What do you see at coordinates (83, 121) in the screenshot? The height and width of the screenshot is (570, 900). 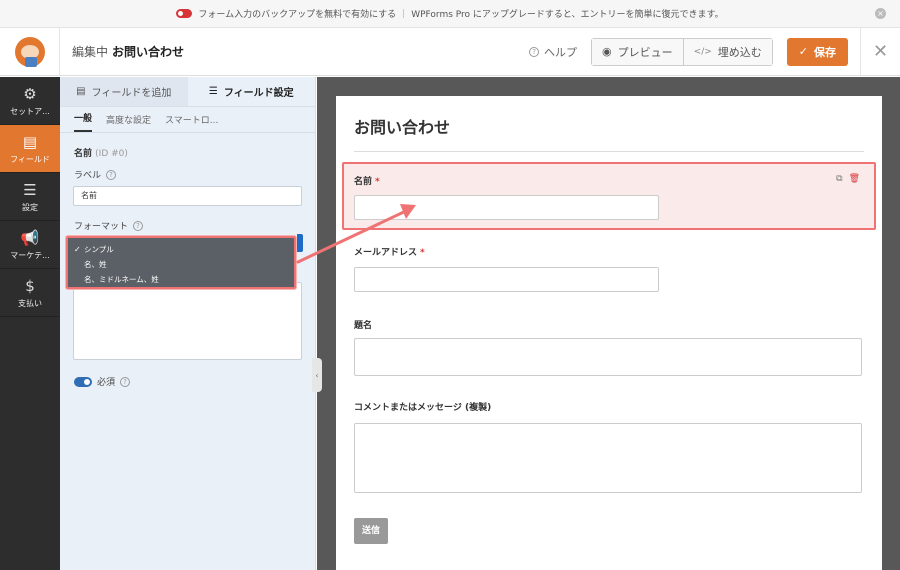 I see `subtab-general: 一般` at bounding box center [83, 121].